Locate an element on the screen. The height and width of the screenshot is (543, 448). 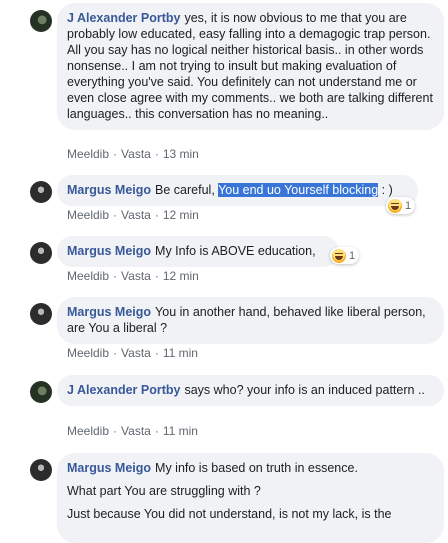
timestamp: 13 min is located at coordinates (181, 154).